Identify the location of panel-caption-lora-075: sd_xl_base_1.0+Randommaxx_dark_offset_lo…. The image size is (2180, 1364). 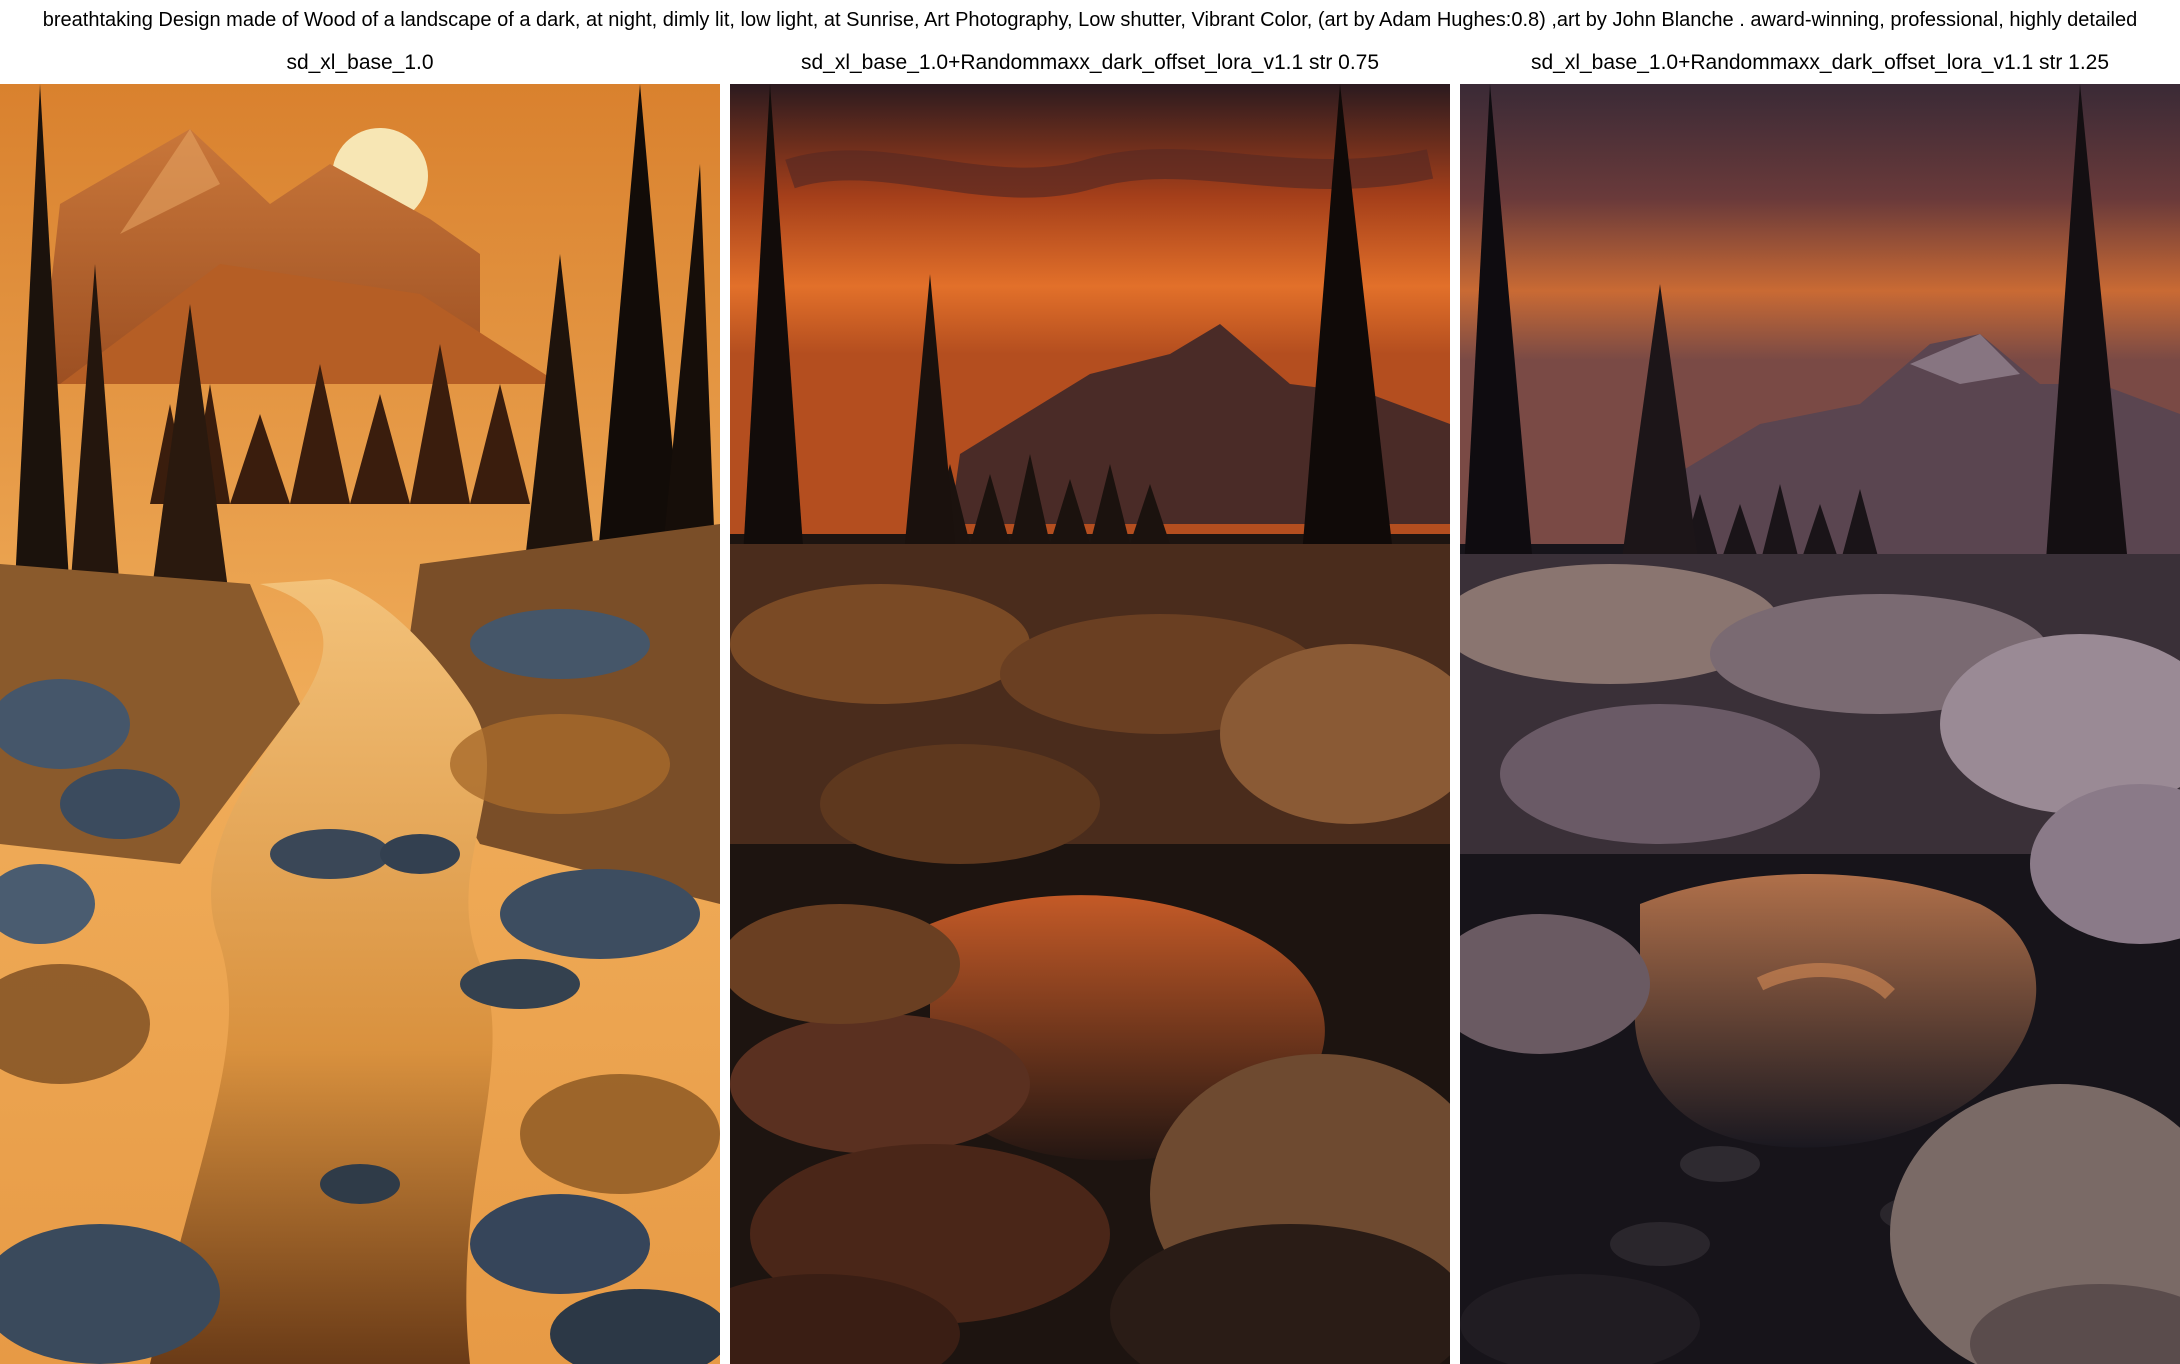
(1090, 62).